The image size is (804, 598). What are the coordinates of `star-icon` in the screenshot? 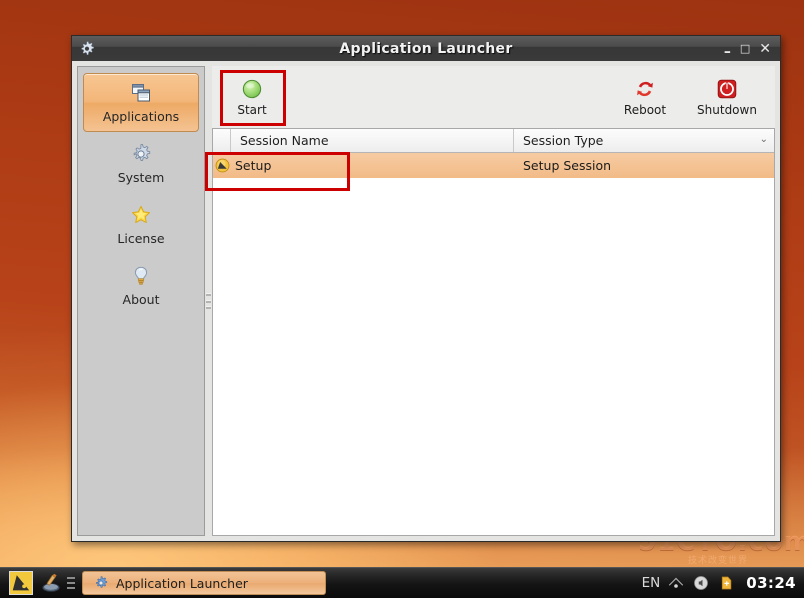 It's located at (141, 214).